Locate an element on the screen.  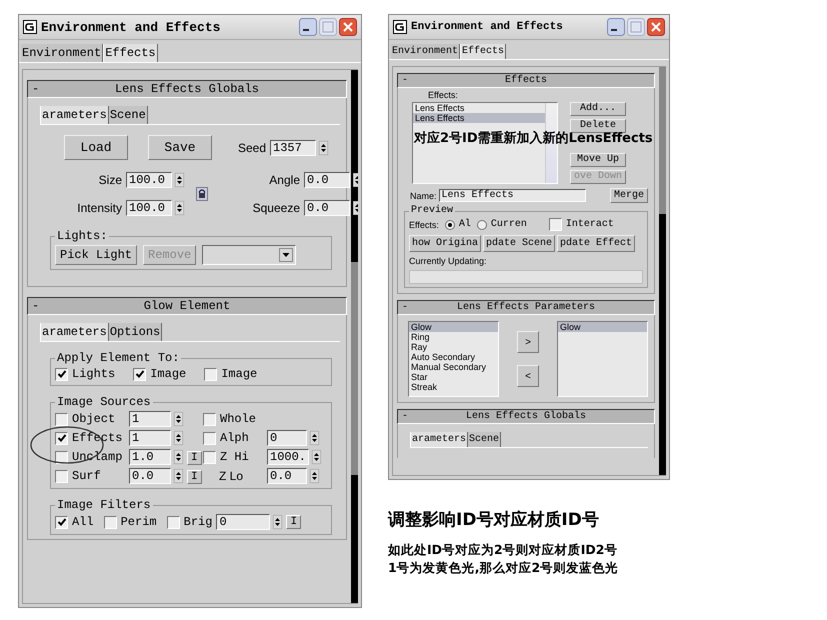
tab: Options is located at coordinates (135, 332).